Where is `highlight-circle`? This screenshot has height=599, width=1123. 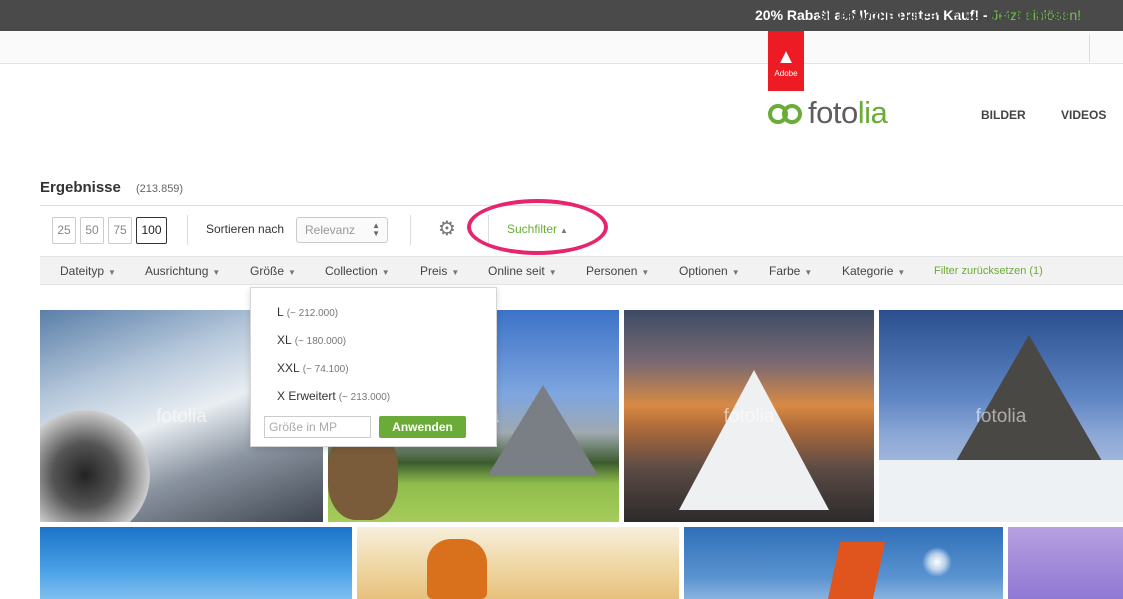
highlight-circle is located at coordinates (537, 227).